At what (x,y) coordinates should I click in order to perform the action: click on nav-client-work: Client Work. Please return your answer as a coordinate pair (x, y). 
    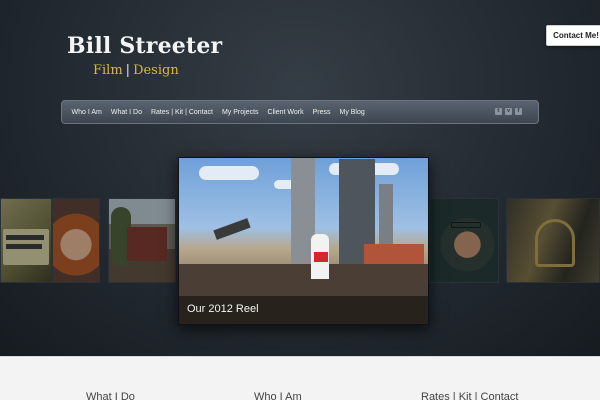
    Looking at the image, I should click on (285, 112).